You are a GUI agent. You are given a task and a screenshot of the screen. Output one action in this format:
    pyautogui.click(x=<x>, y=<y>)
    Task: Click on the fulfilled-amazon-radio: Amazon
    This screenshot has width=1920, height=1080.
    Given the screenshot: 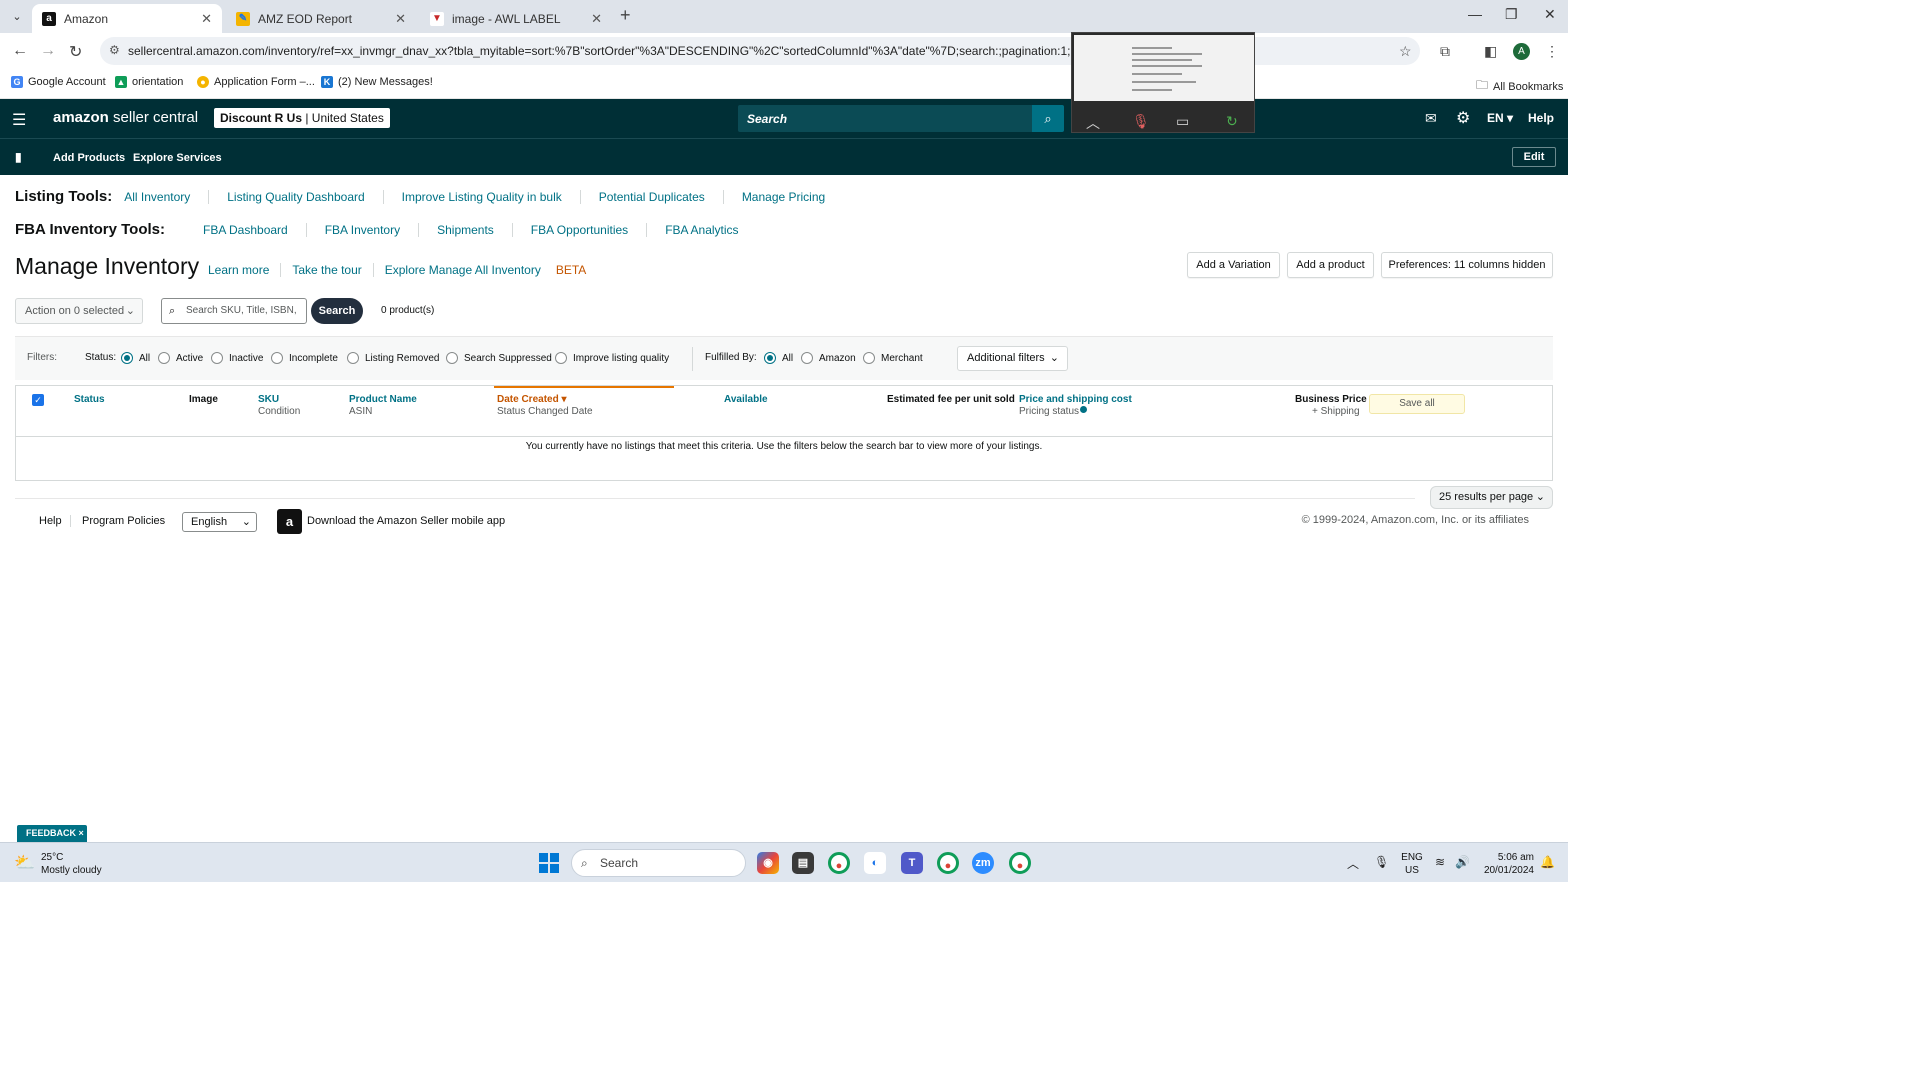 What is the action you would take?
    pyautogui.click(x=828, y=358)
    